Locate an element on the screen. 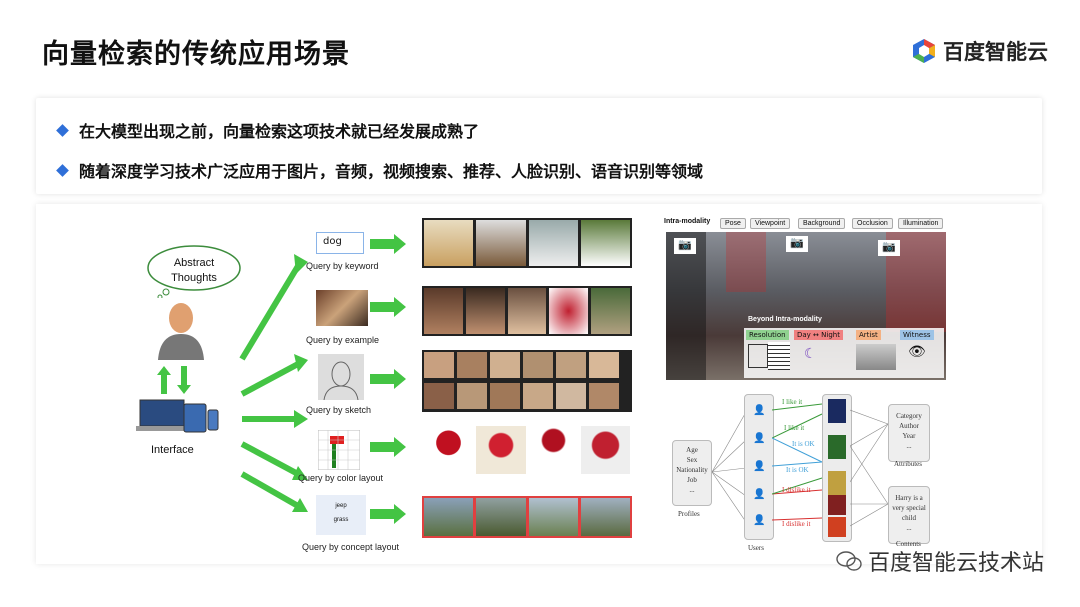 The width and height of the screenshot is (1080, 607). witness-eye-icon: 👁 is located at coordinates (917, 352).